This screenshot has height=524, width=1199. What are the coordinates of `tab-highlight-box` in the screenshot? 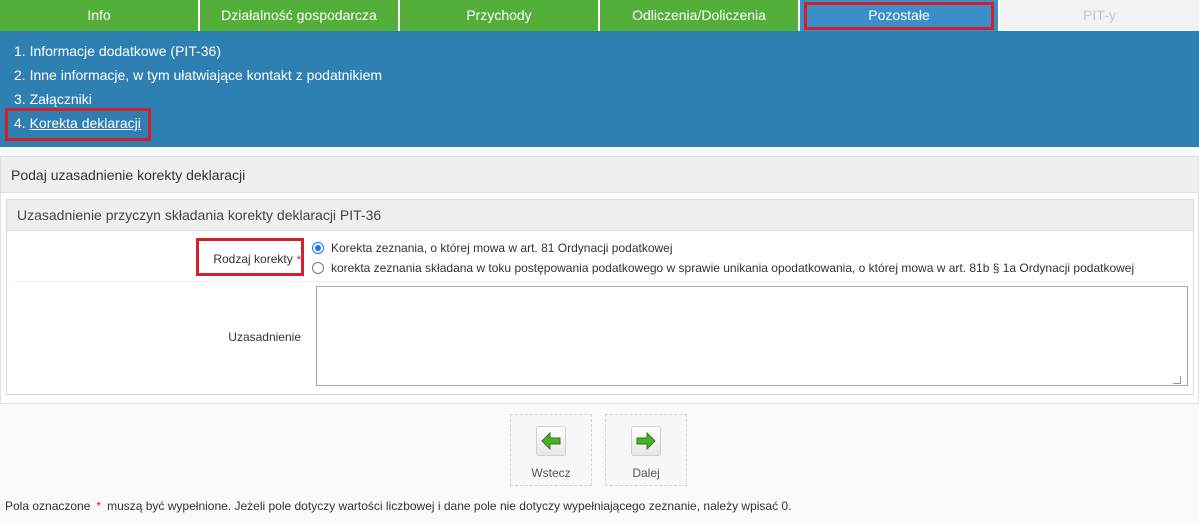 It's located at (899, 16).